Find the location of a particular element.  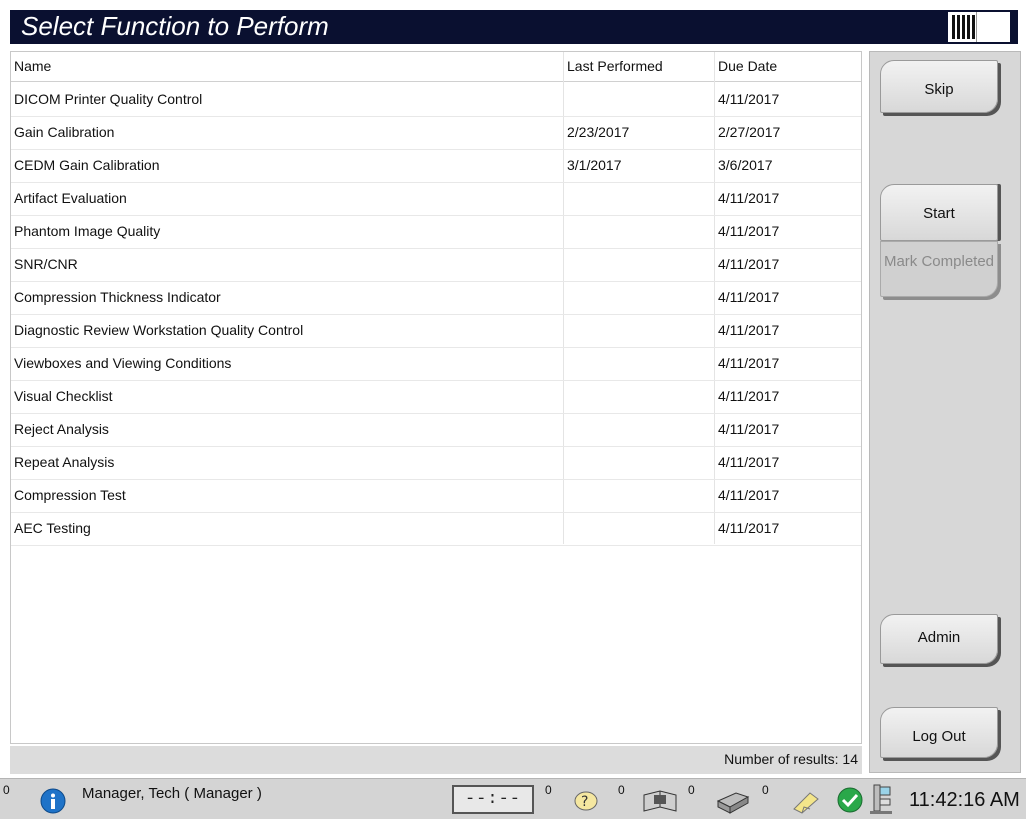

table-row: Phantom Image Quality 4/11/2017 is located at coordinates (436, 231).